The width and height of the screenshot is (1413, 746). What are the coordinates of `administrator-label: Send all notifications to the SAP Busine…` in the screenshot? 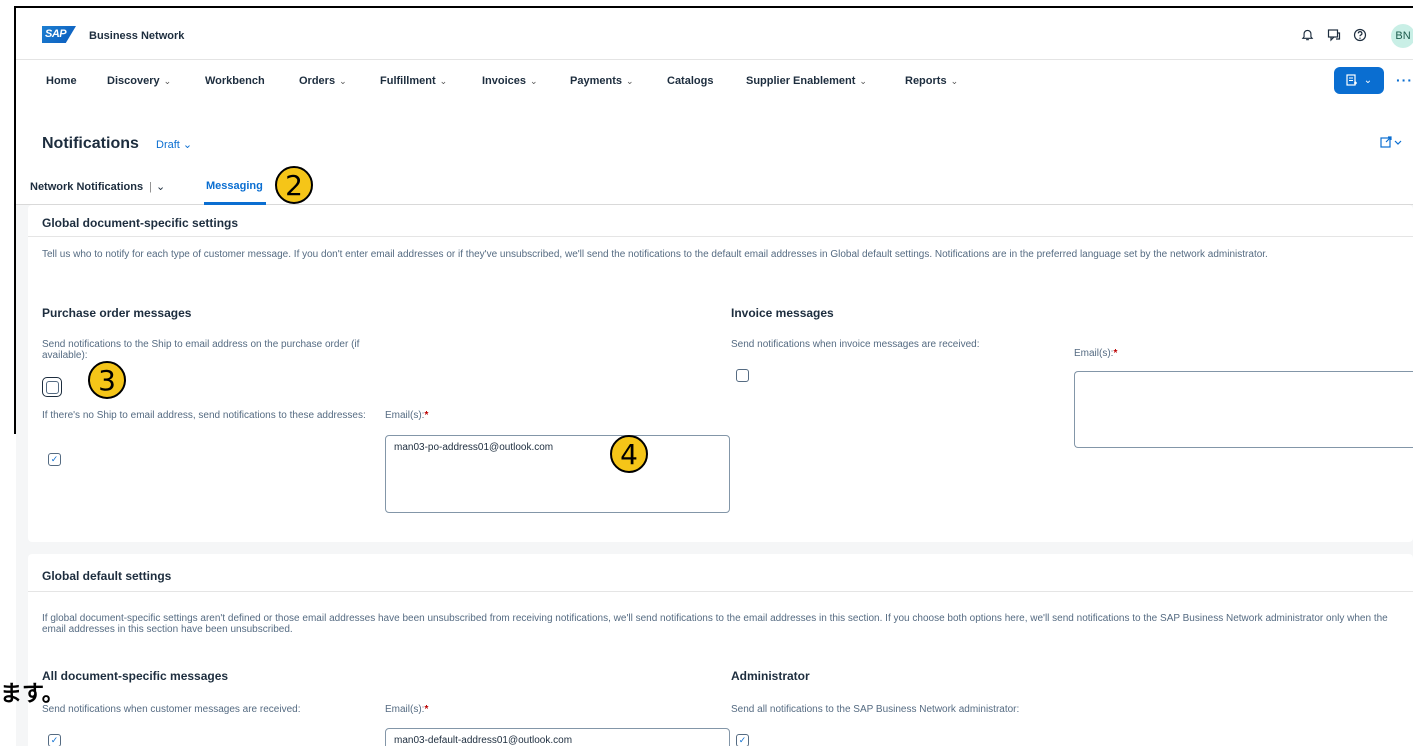 It's located at (875, 709).